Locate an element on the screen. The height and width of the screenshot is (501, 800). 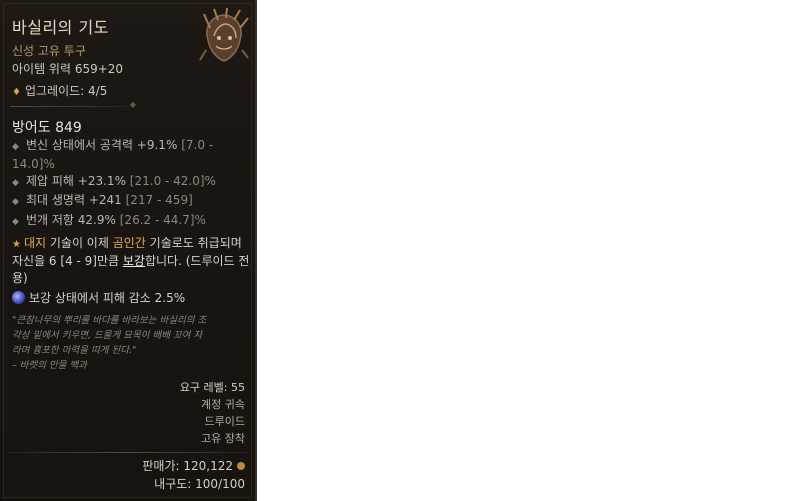
account-bound: 계정 귀속 is located at coordinates (223, 404).